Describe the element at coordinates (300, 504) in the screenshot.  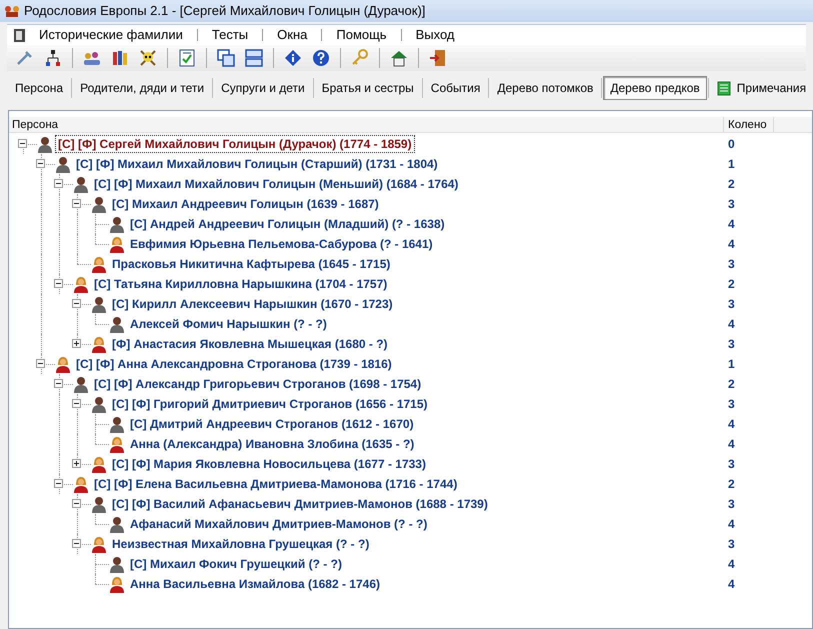
I see `person-name: [С] [Ф] Василий Афанасьевич Дмитриев-Мамонов (1688 - 1739)` at that location.